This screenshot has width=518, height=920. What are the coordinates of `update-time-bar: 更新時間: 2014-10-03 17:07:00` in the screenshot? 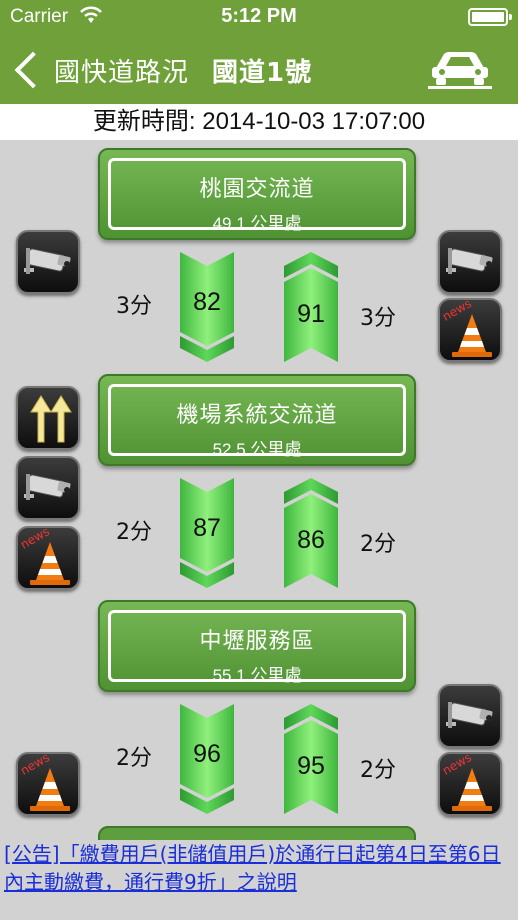 It's located at (259, 122).